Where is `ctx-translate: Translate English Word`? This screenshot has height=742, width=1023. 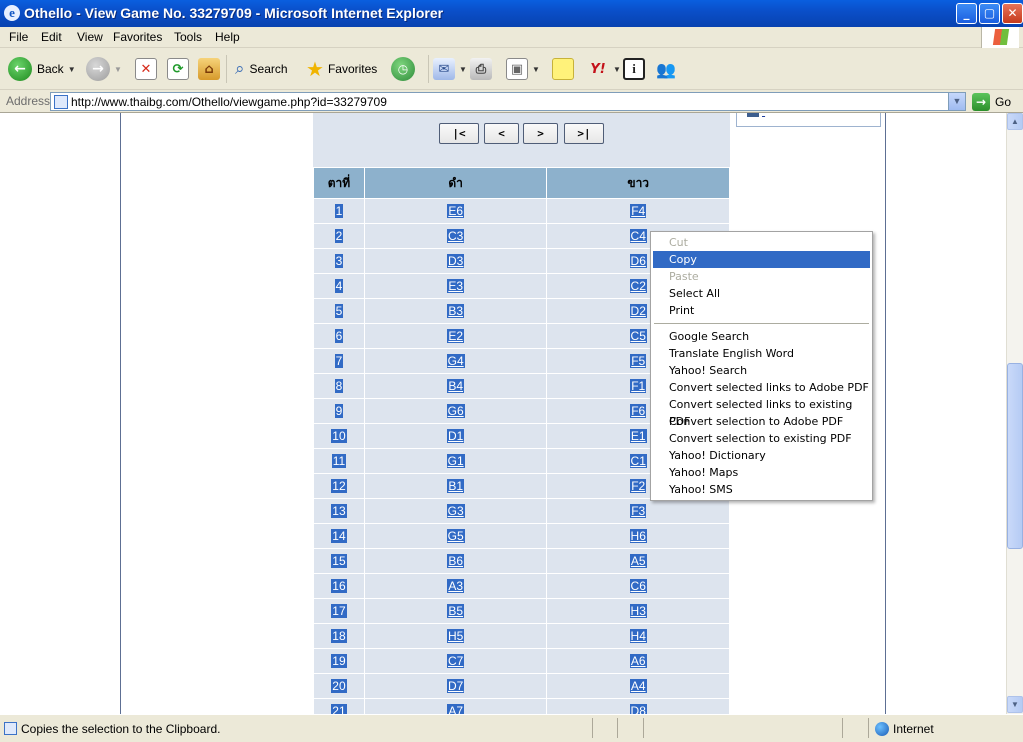
ctx-translate: Translate English Word is located at coordinates (761, 353).